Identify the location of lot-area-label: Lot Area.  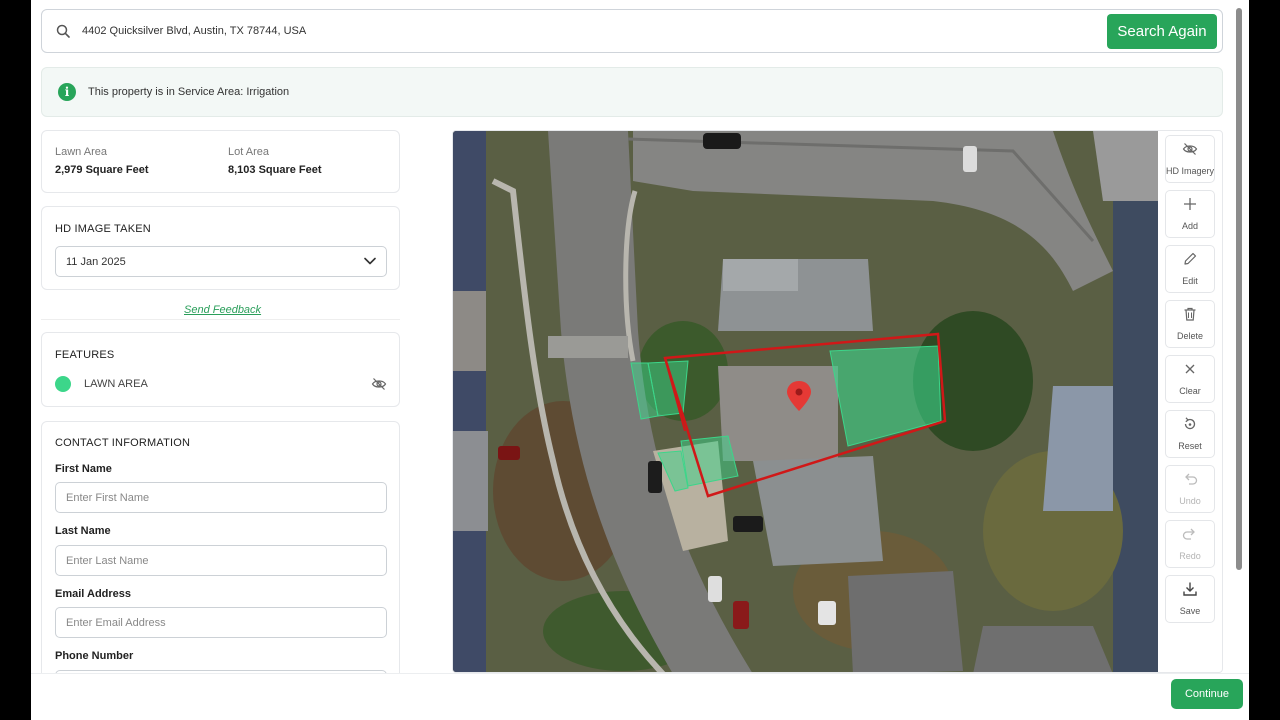
(248, 152).